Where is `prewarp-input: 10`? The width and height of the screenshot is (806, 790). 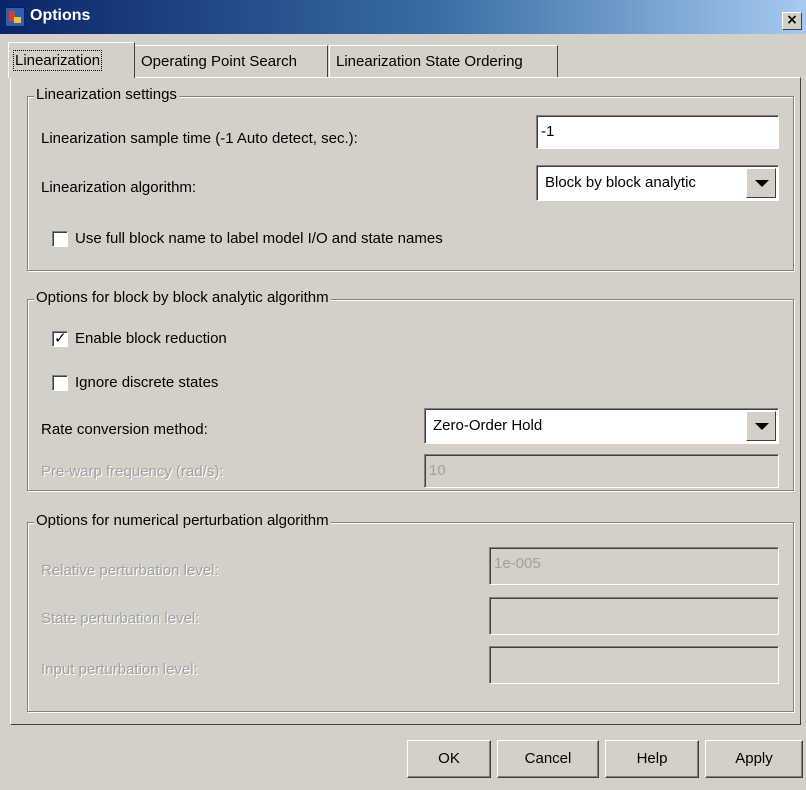 prewarp-input: 10 is located at coordinates (601, 471).